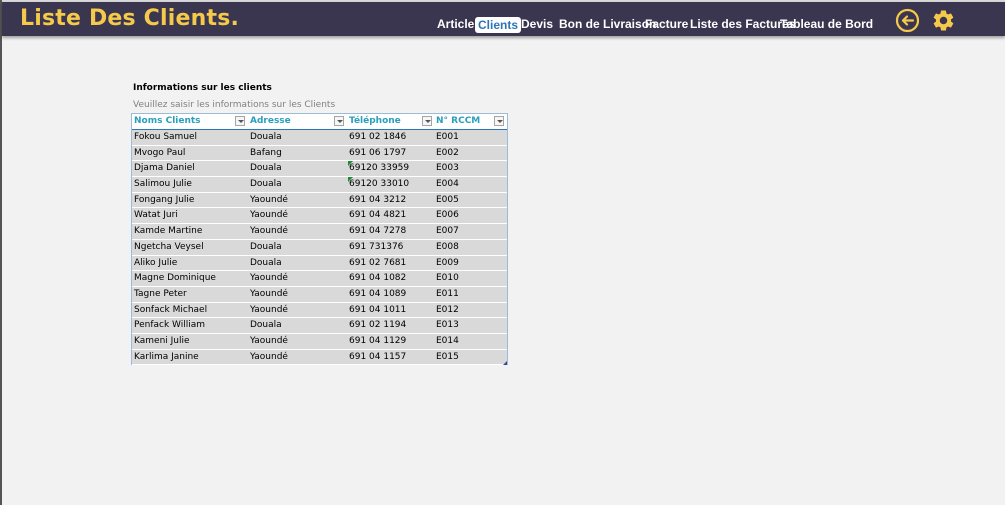 This screenshot has height=505, width=1005. I want to click on cell-nom-client: Watat Juri, so click(155, 215).